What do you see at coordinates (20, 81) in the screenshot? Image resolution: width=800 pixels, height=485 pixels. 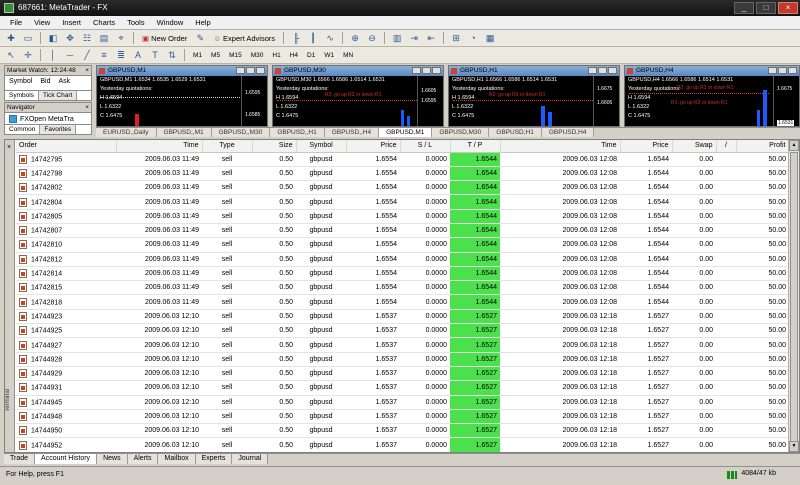 I see `column-symbol: Symbol` at bounding box center [20, 81].